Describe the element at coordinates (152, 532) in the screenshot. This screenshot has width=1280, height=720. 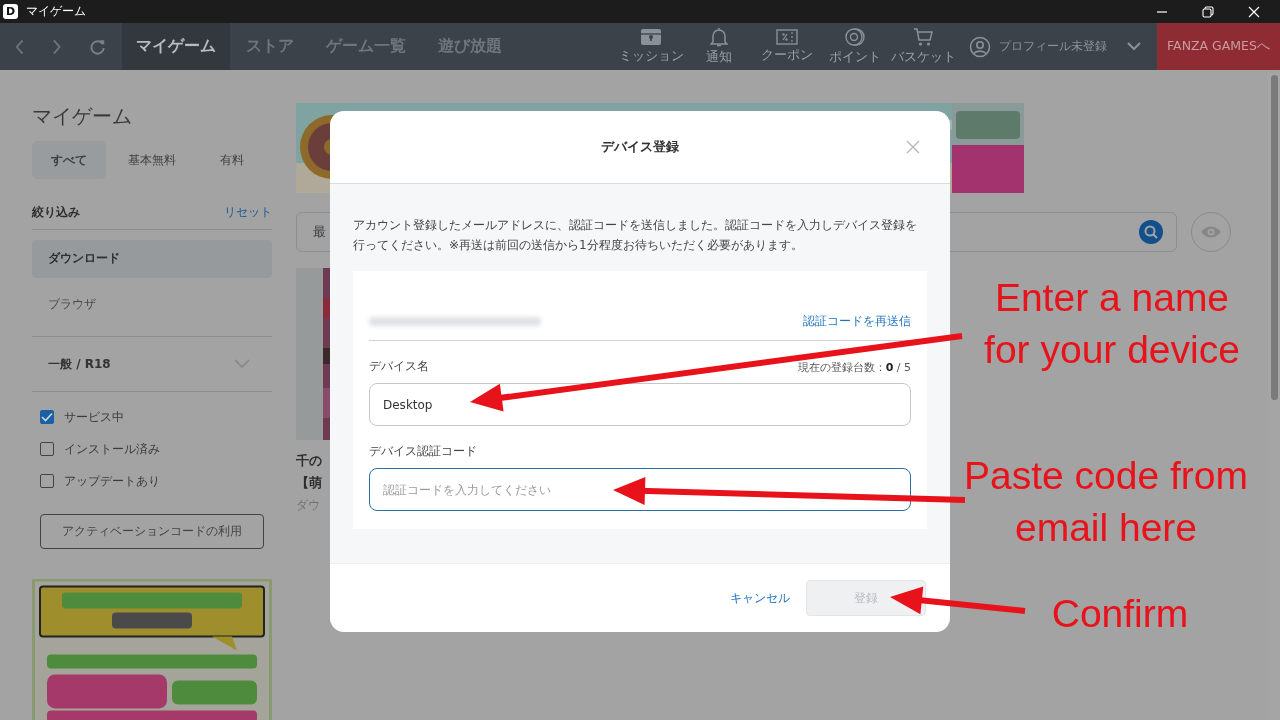
I see `activation-code-button: アクティベーションコードの利用` at that location.